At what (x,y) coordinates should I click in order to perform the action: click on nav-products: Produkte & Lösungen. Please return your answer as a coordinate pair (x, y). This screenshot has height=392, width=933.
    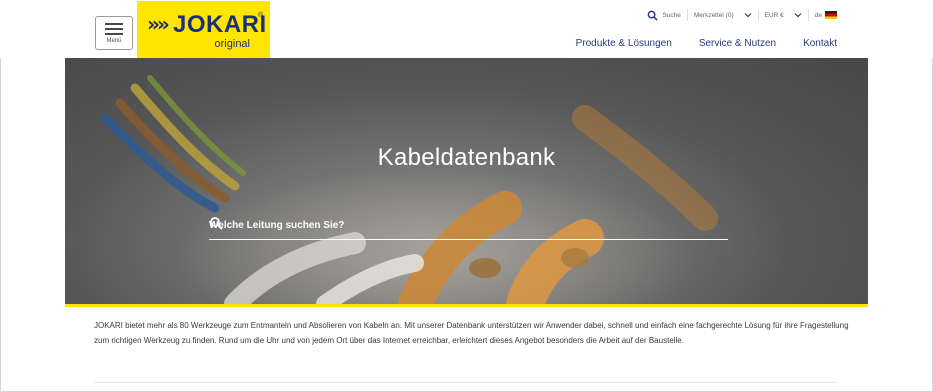
    Looking at the image, I should click on (624, 43).